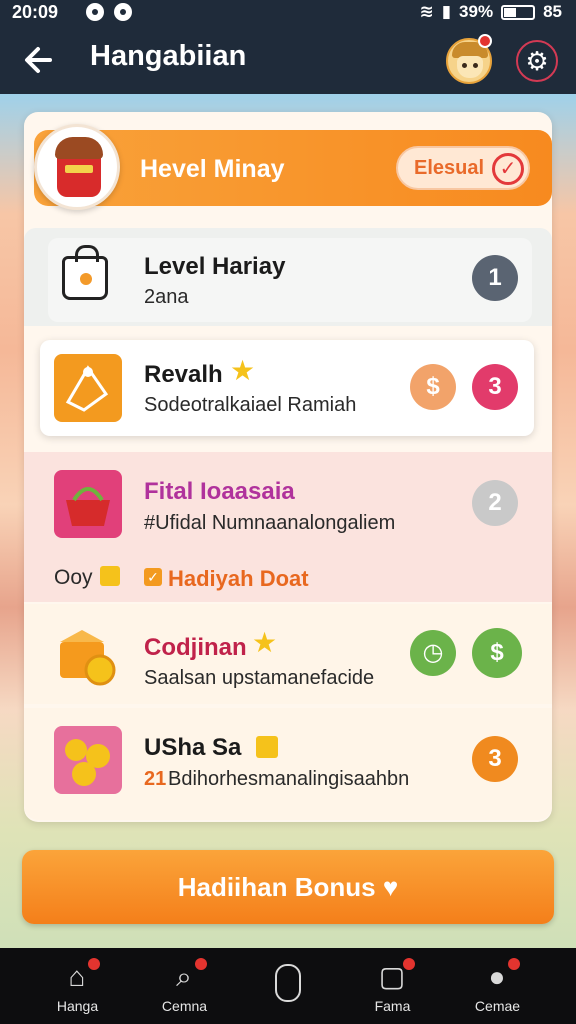 Image resolution: width=576 pixels, height=1024 pixels. What do you see at coordinates (392, 986) in the screenshot?
I see `nav-item-inbox: ▢ Fama` at bounding box center [392, 986].